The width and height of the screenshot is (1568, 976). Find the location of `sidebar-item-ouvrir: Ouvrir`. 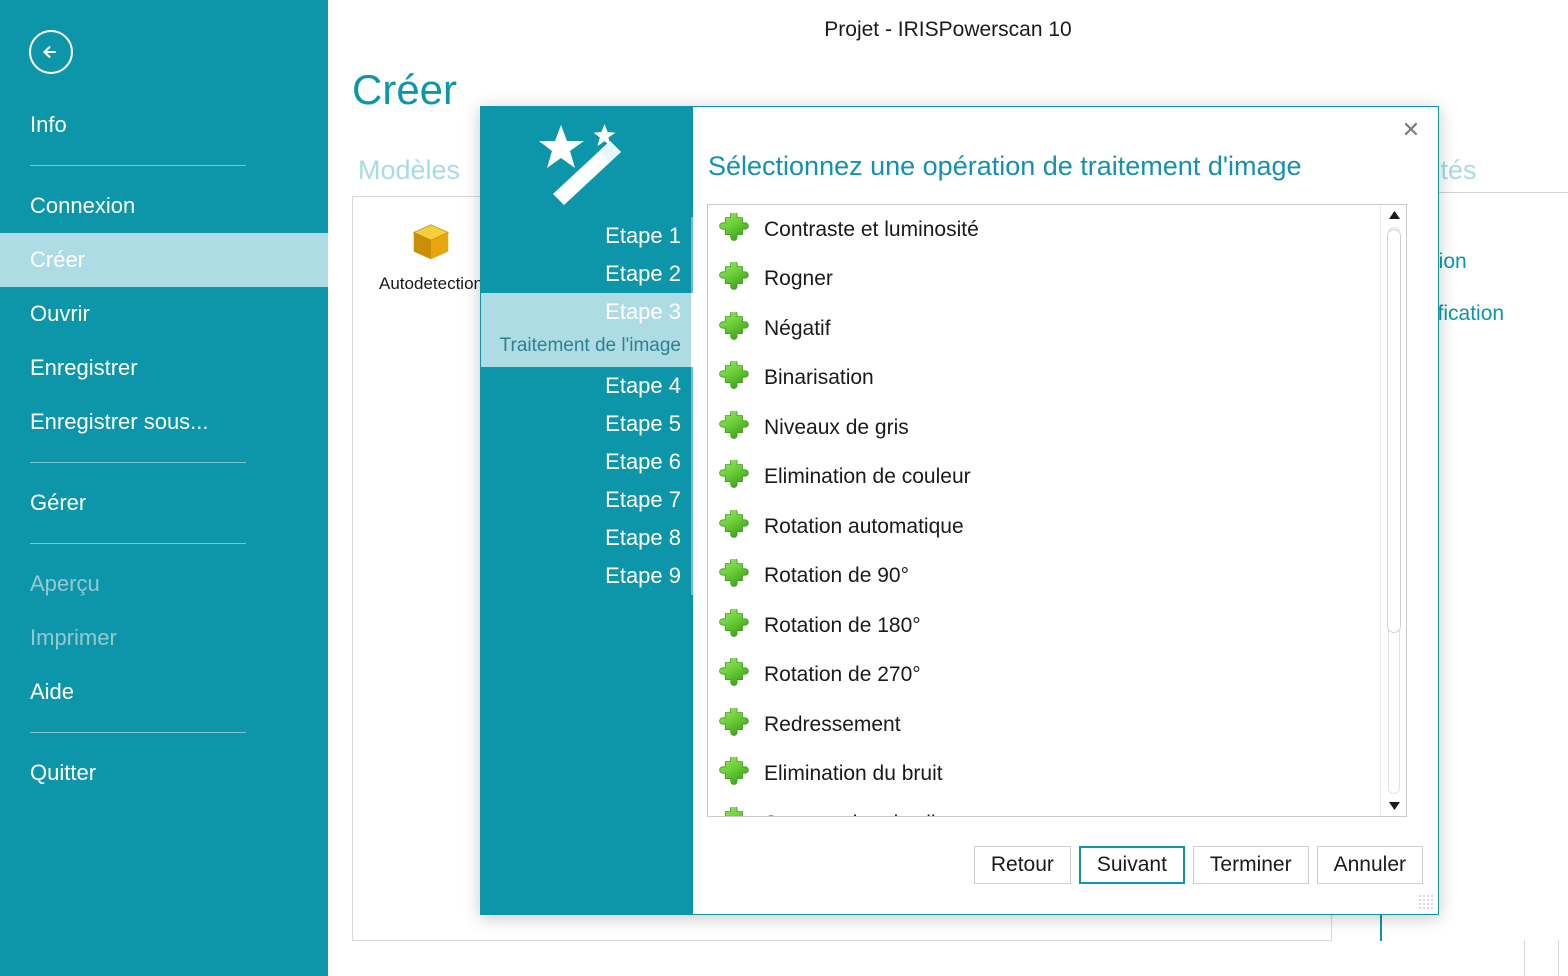

sidebar-item-ouvrir: Ouvrir is located at coordinates (164, 314).